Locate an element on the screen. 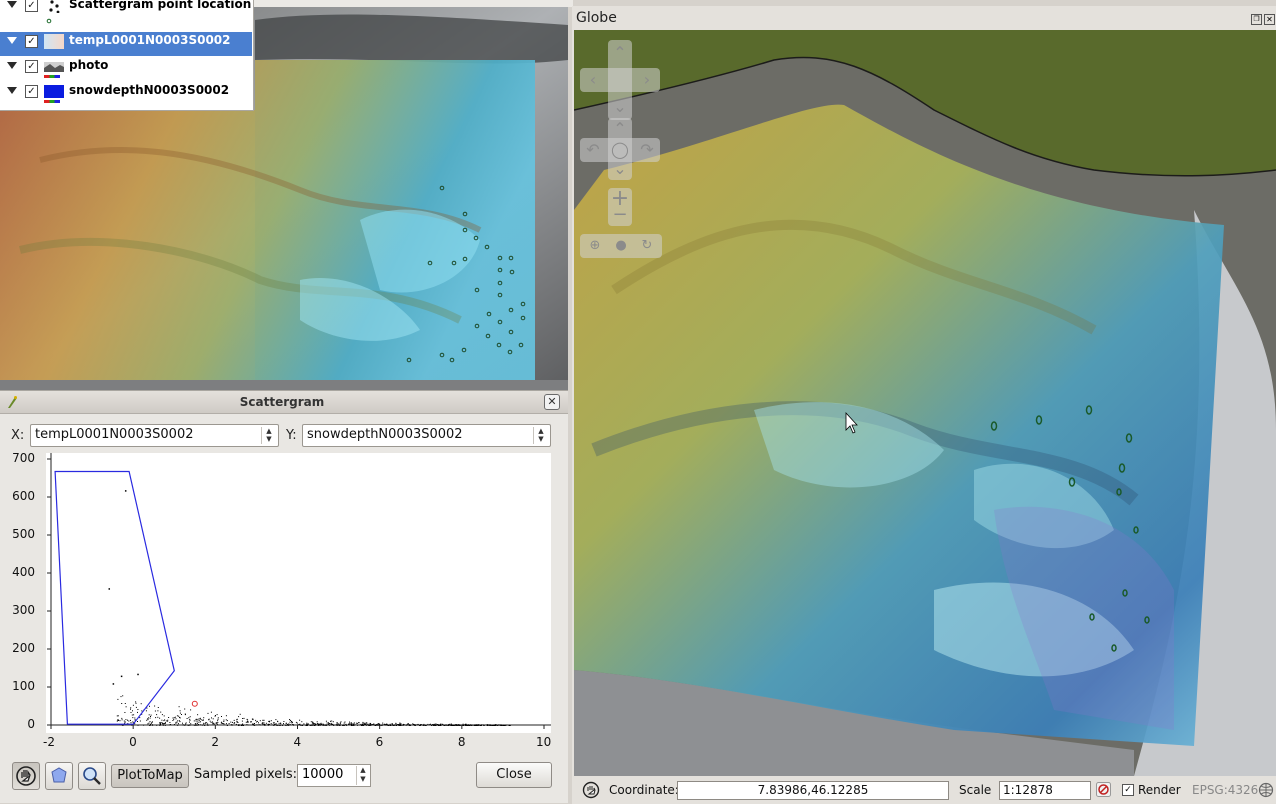 The height and width of the screenshot is (804, 1276). dialog-titlebar: Scattergram ✕ is located at coordinates (284, 402).